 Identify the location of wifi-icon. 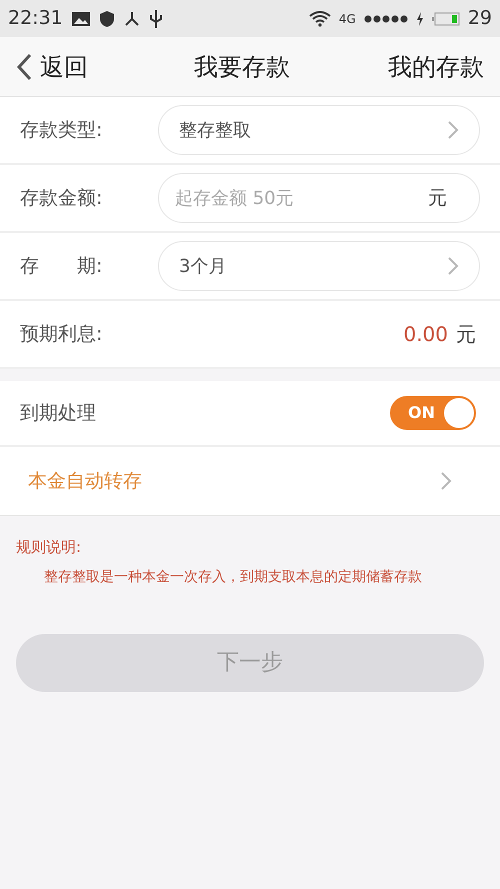
(319, 18).